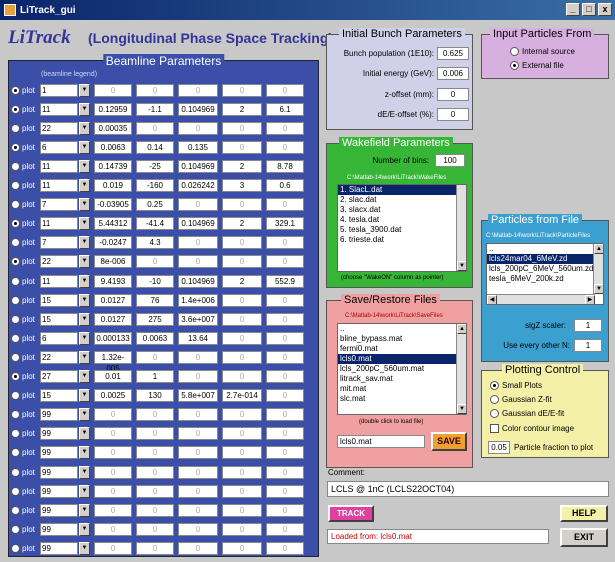 This screenshot has width=615, height=562. Describe the element at coordinates (155, 166) in the screenshot. I see `param-cell: -25` at that location.